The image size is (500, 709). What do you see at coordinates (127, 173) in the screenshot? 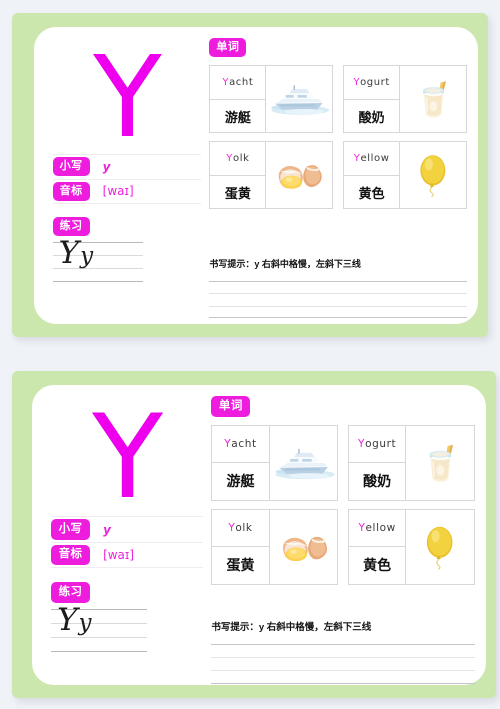
I see `left-column: Y 小写 y 音标 [waɪ] 练习 Yy` at bounding box center [127, 173].